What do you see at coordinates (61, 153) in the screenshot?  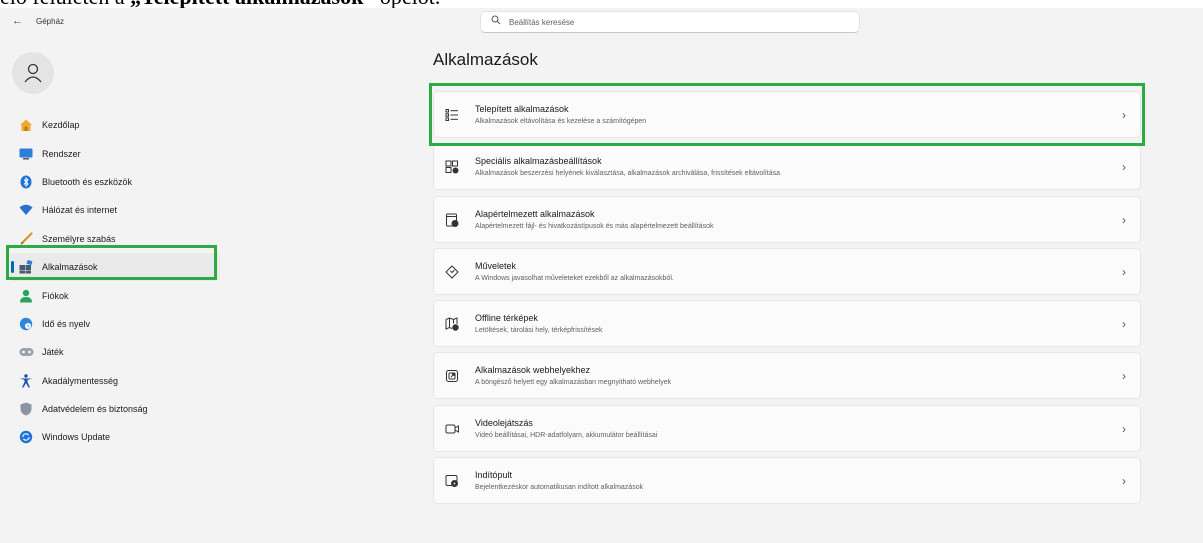 I see `sidebar-item-label: Rendszer` at bounding box center [61, 153].